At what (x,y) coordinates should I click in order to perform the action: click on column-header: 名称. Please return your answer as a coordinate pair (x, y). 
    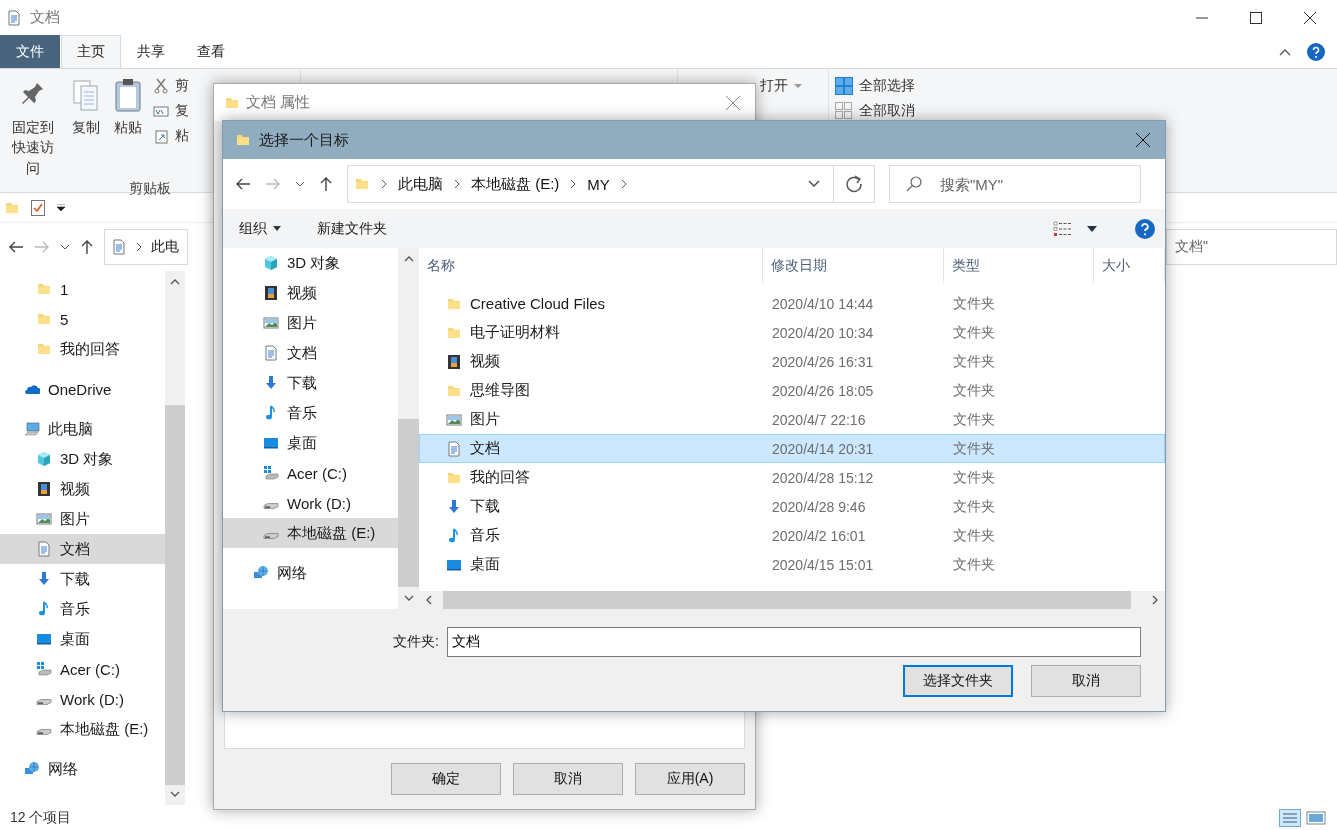
    Looking at the image, I should click on (591, 265).